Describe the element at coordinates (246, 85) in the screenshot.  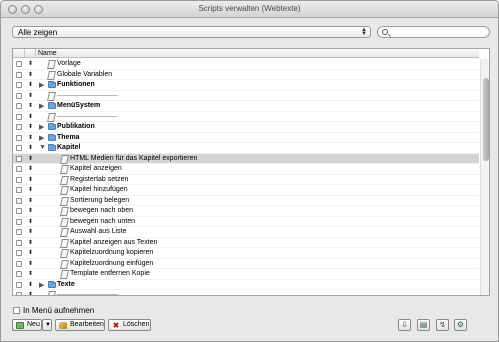
I see `script-row: ⬍ ▶ Funktionen` at that location.